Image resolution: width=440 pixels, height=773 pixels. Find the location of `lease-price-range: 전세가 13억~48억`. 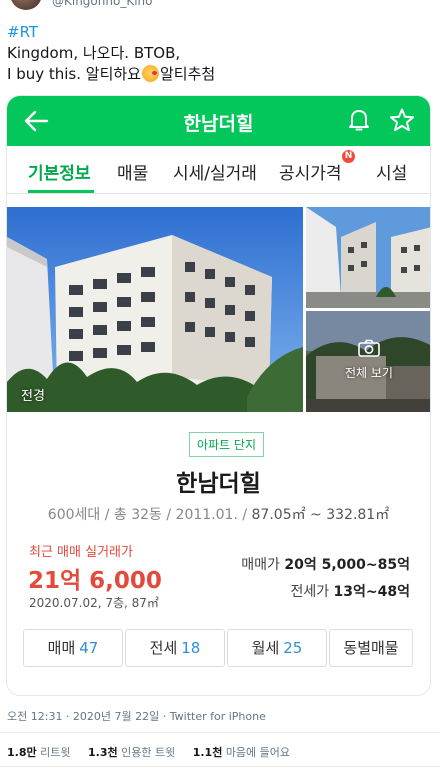

lease-price-range: 전세가 13억~48억 is located at coordinates (350, 592).